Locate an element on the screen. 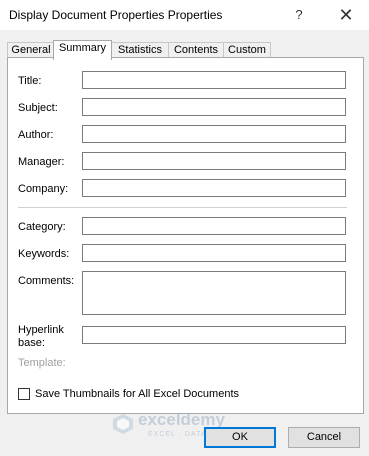 Image resolution: width=369 pixels, height=456 pixels. company-field is located at coordinates (214, 188).